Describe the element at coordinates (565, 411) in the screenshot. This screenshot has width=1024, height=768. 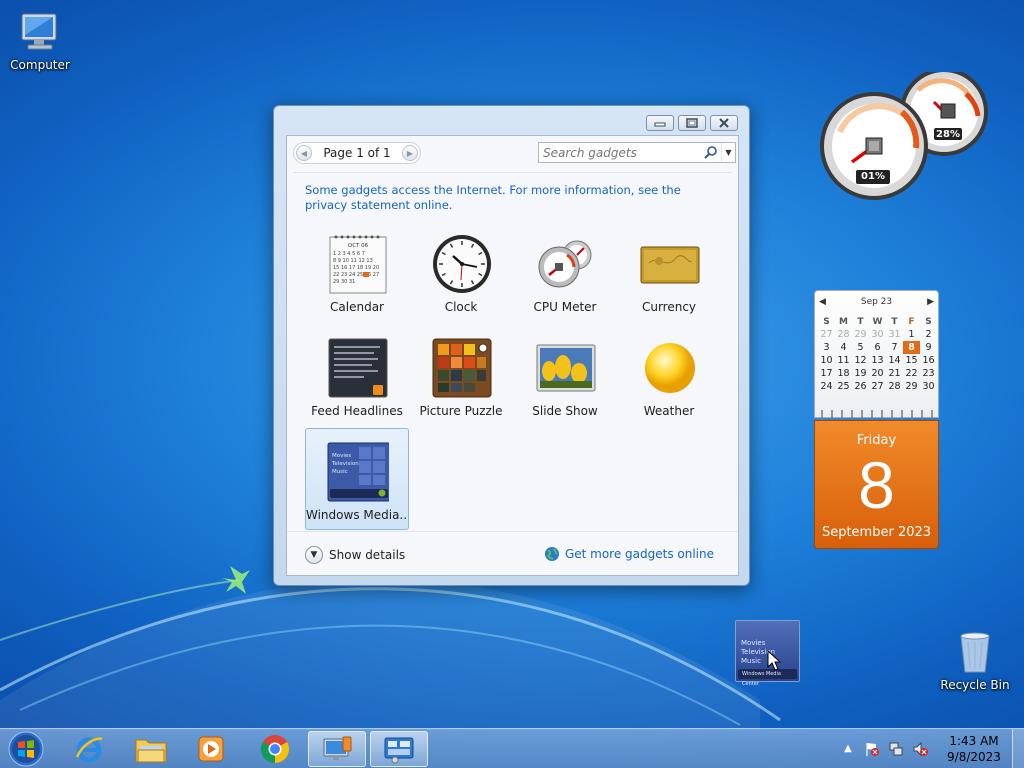
I see `gadget-label: Slide Show` at that location.